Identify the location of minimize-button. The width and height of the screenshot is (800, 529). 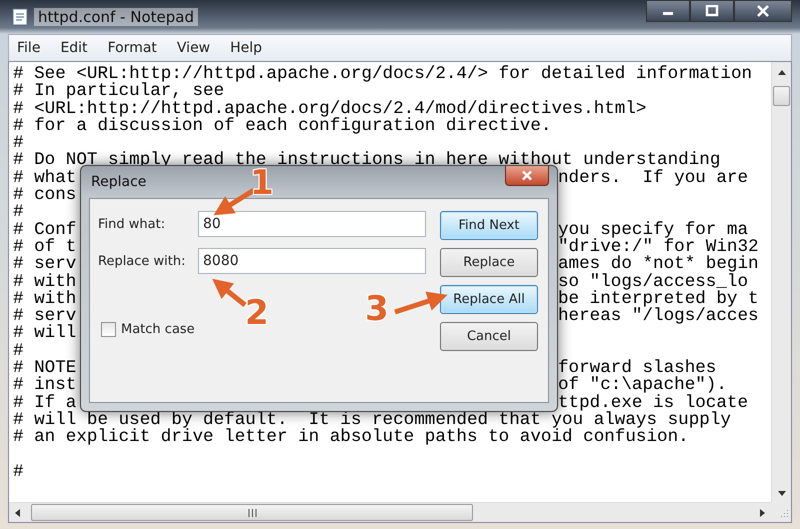
(668, 11).